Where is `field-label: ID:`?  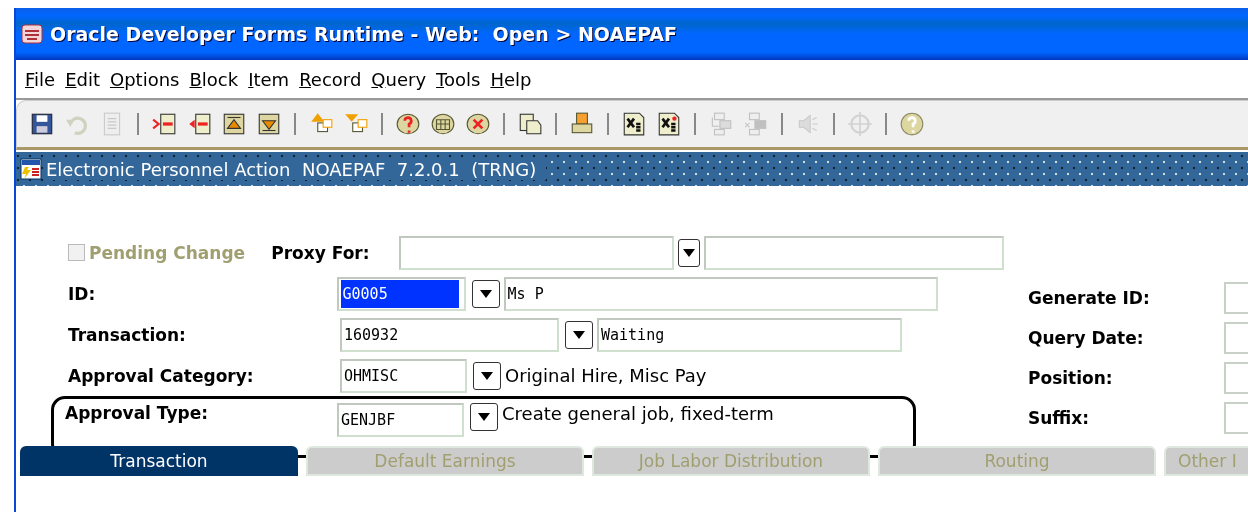
field-label: ID: is located at coordinates (82, 293).